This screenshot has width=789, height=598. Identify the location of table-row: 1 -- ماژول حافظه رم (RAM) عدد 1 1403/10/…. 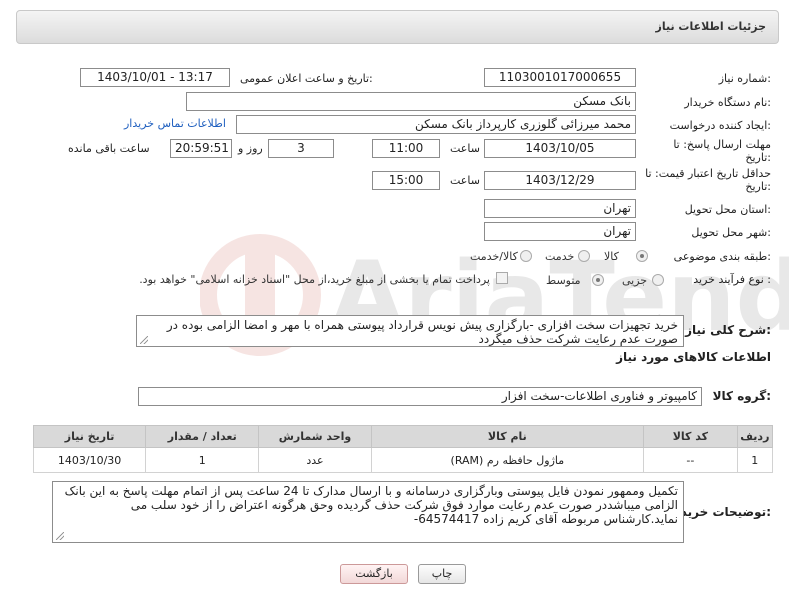
(403, 460).